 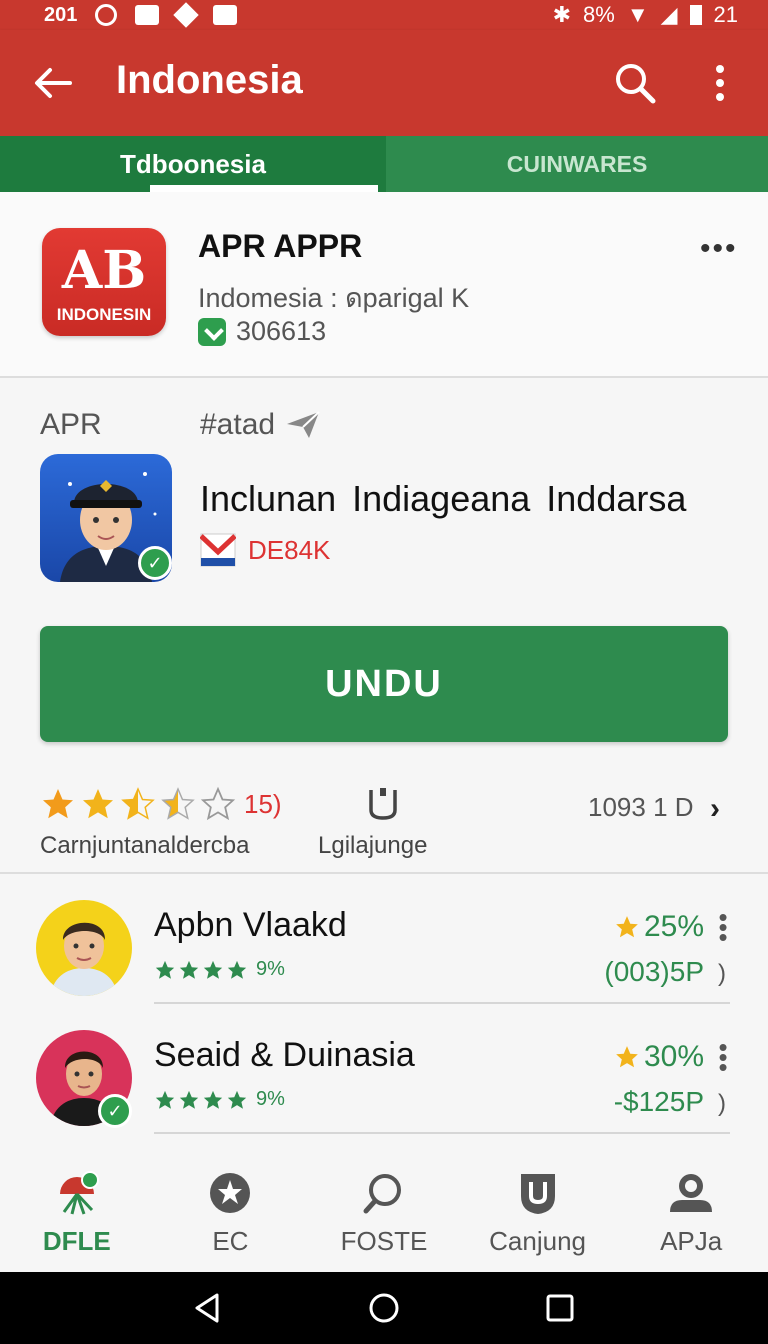 I want to click on app-notification-icon, so click(x=225, y=15).